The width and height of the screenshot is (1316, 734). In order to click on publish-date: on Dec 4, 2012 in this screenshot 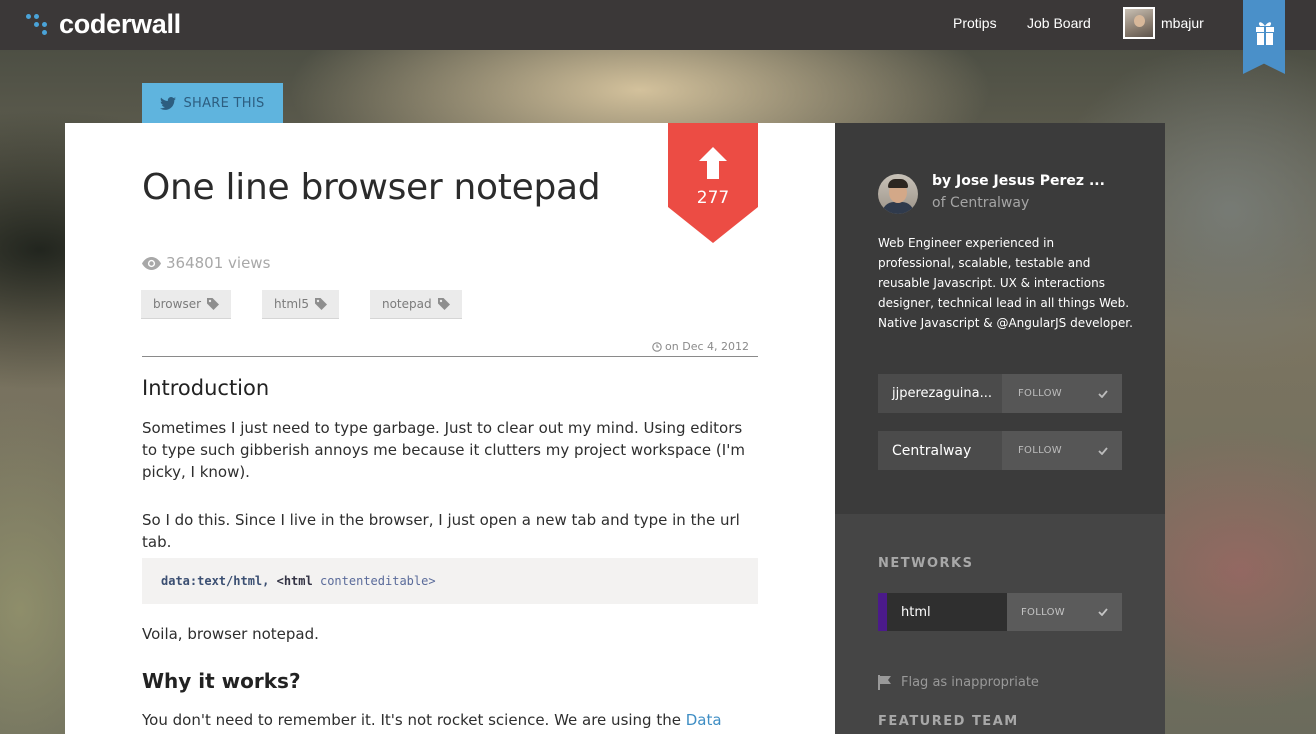, I will do `click(700, 346)`.